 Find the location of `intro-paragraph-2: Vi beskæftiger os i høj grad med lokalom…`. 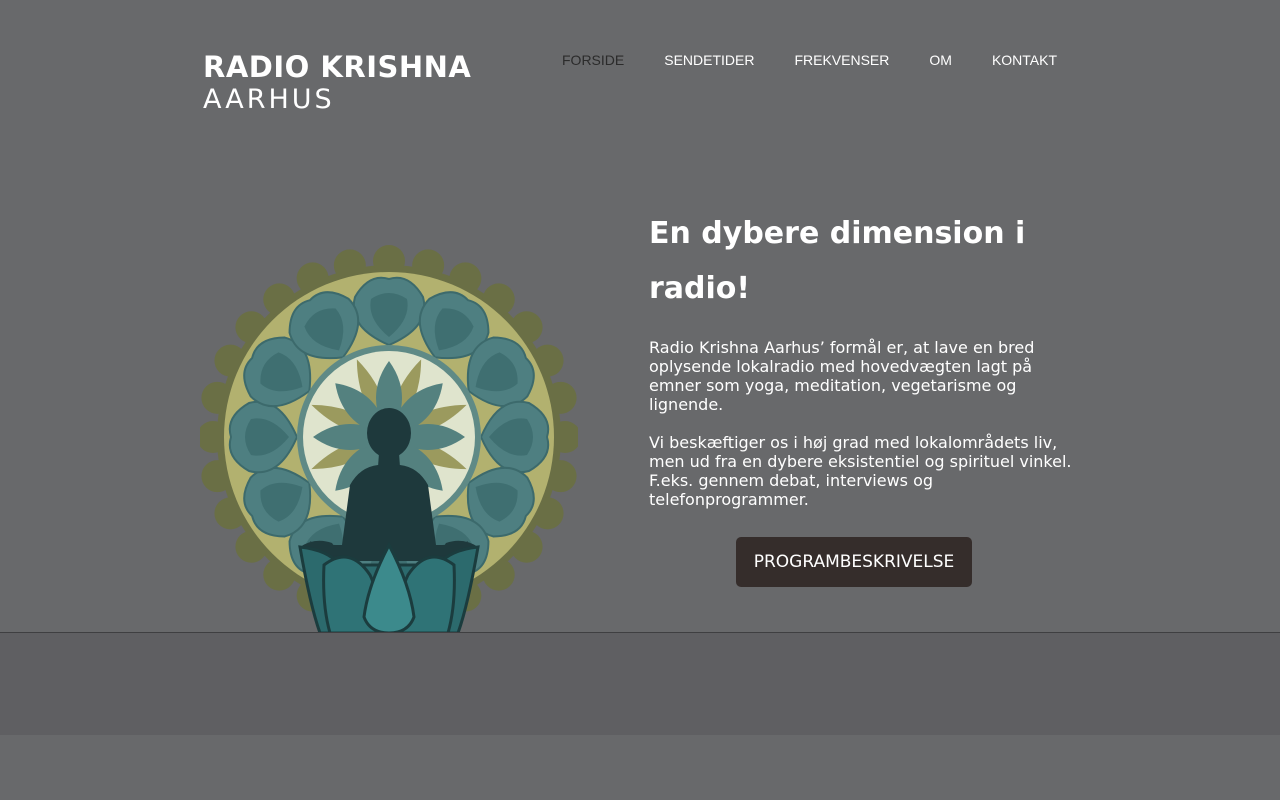

intro-paragraph-2: Vi beskæftiger os i høj grad med lokalom… is located at coordinates (860, 471).